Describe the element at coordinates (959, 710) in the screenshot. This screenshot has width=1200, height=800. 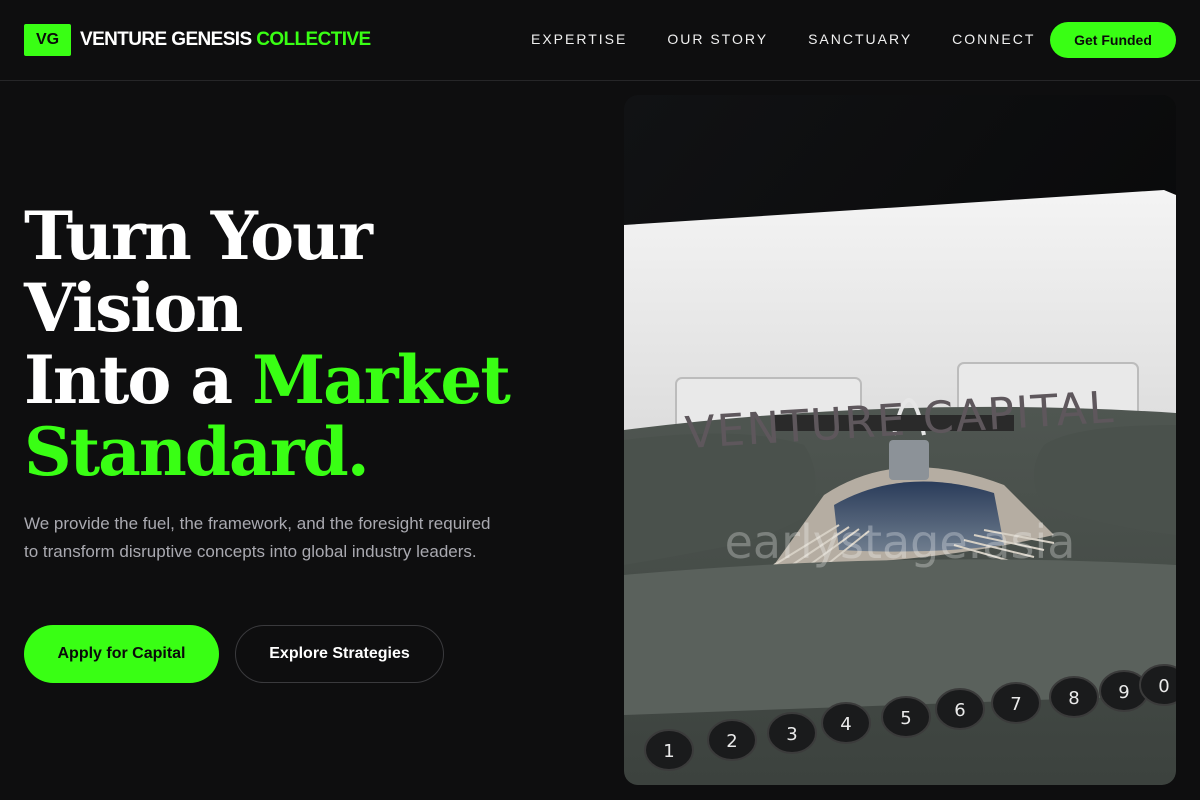
I see `svg-text: 6` at that location.